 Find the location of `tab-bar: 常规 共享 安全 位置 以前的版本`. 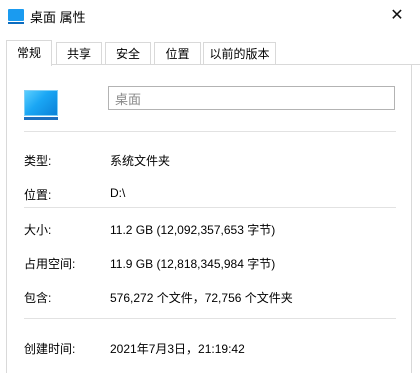

tab-bar: 常规 共享 安全 位置 以前的版本 is located at coordinates (210, 53).